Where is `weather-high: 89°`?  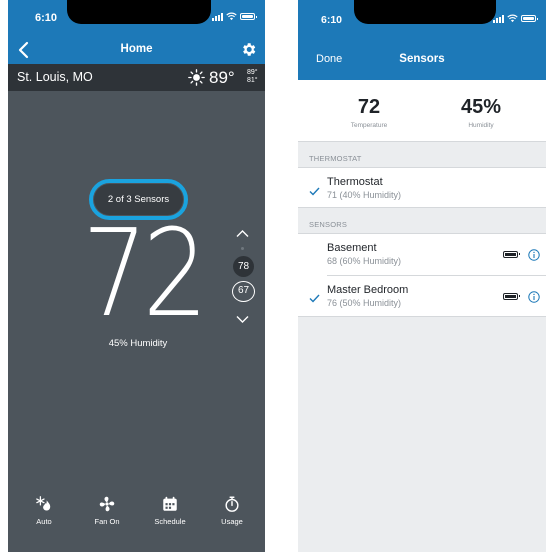 weather-high: 89° is located at coordinates (252, 72).